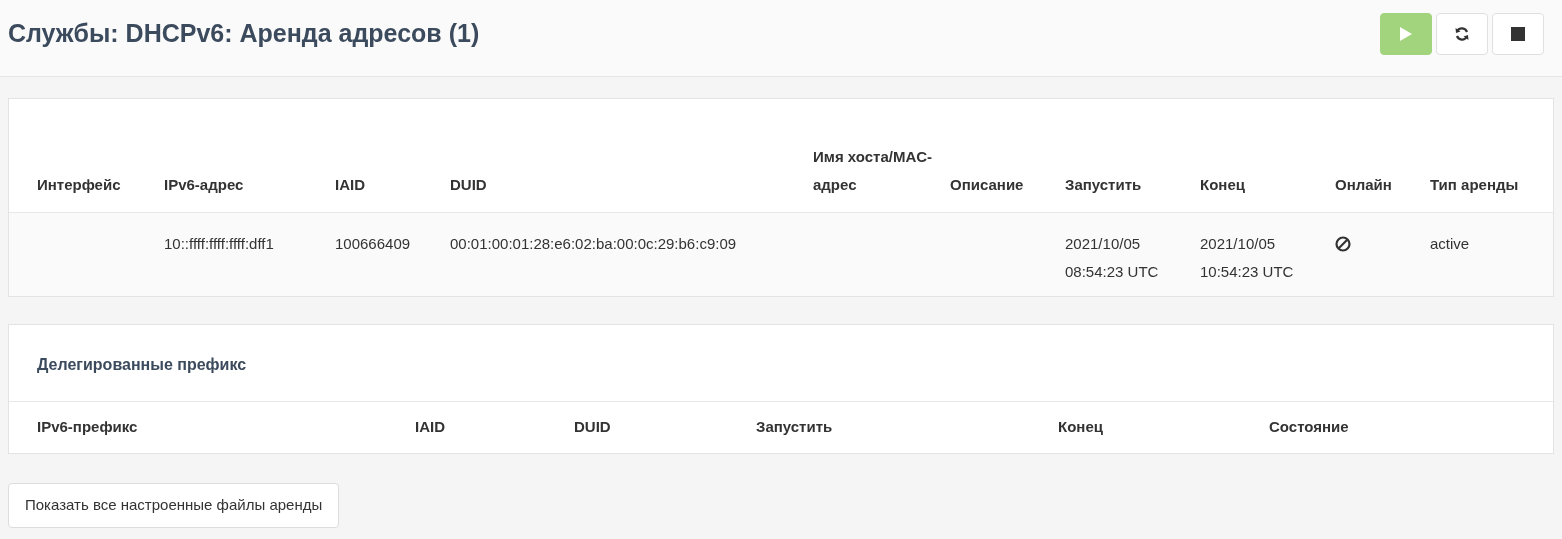 The image size is (1562, 539). I want to click on column-header: Интерфейс, so click(79, 184).